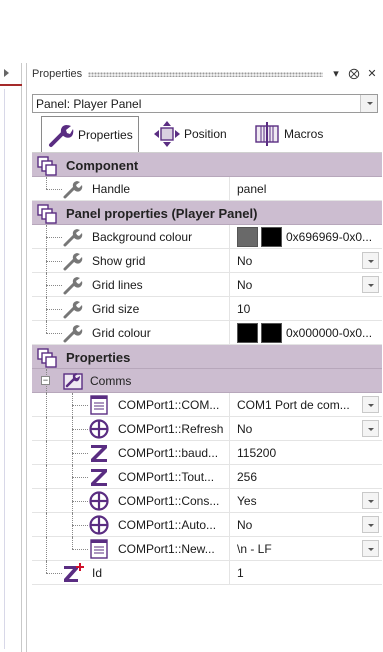  I want to click on panel-titlebar: Properties ▾ ⨂ ✕, so click(205, 74).